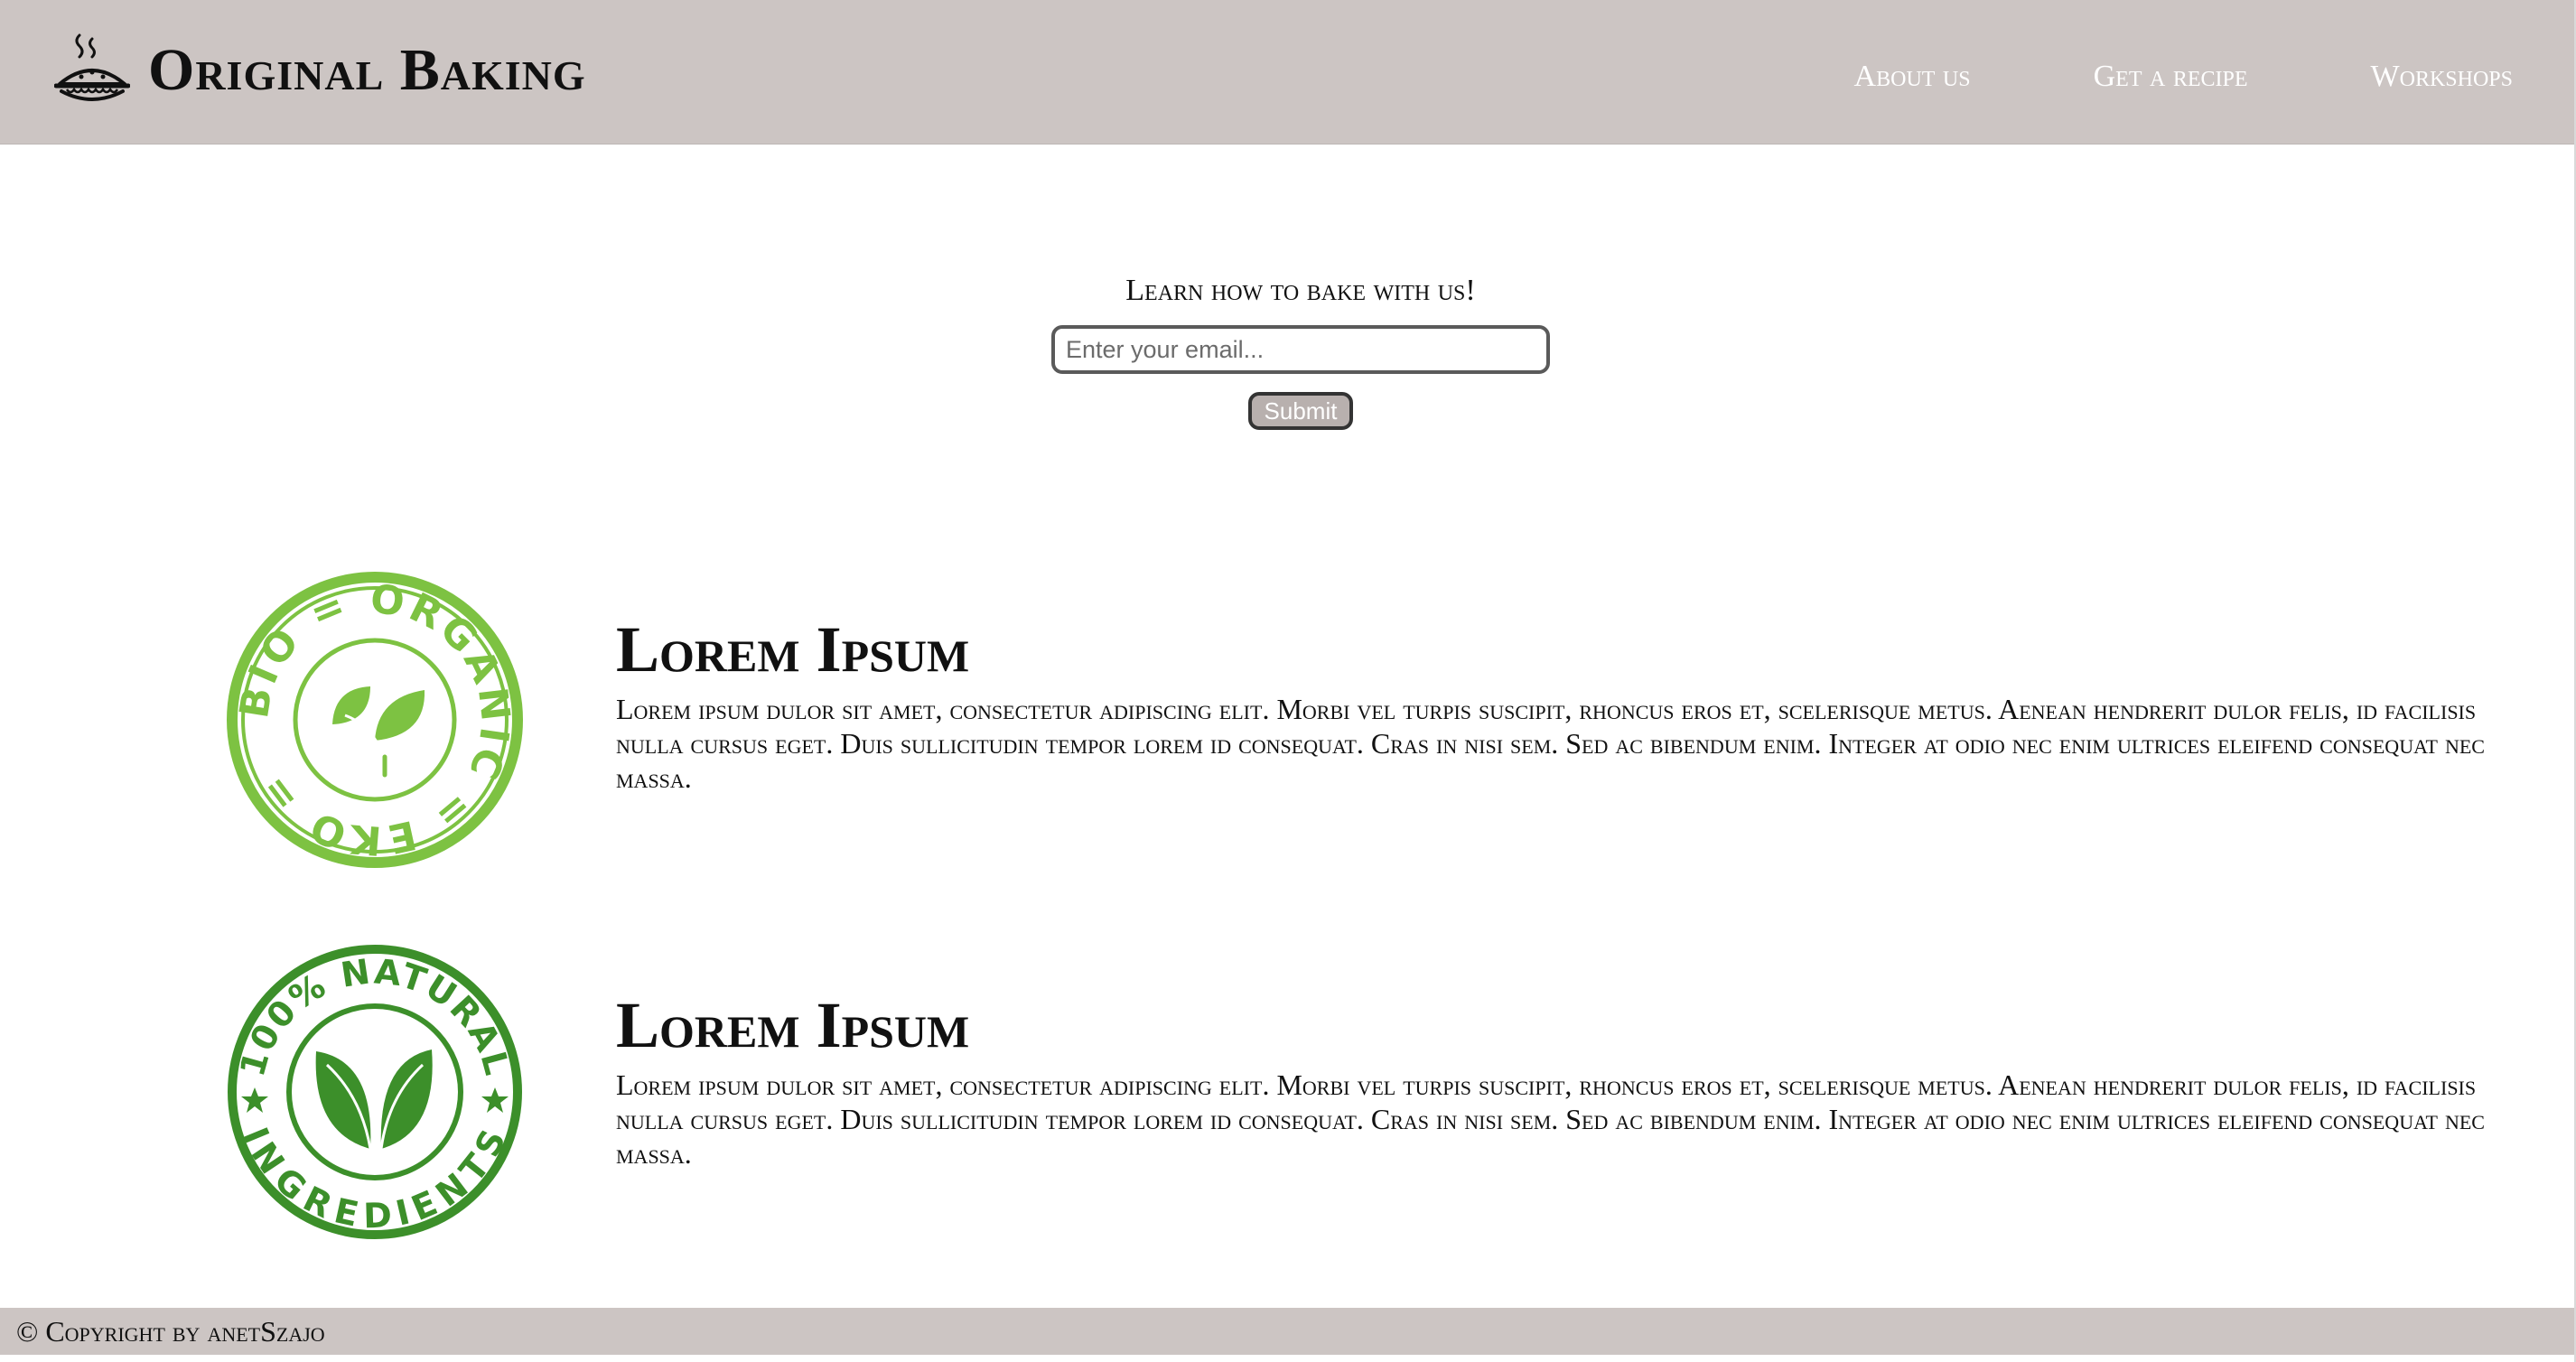 This screenshot has height=1362, width=2576. I want to click on brand-name: Original Baking, so click(367, 70).